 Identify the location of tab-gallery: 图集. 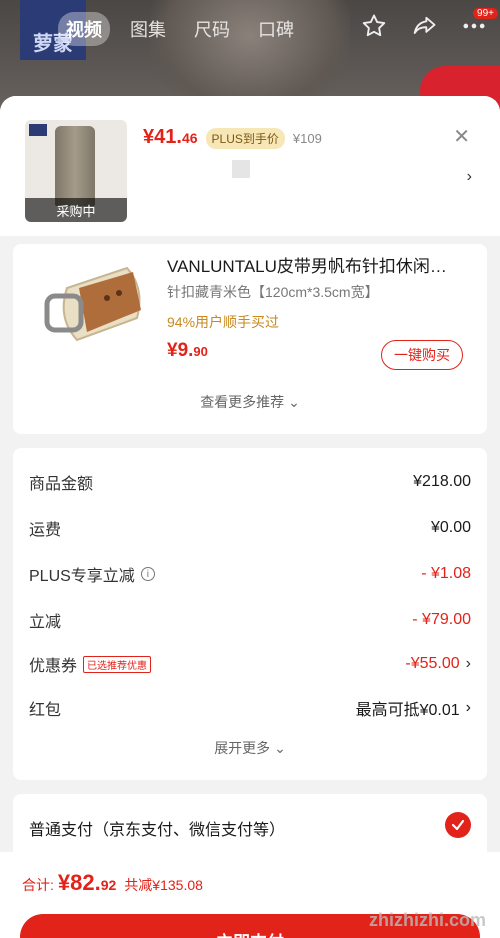
(148, 29).